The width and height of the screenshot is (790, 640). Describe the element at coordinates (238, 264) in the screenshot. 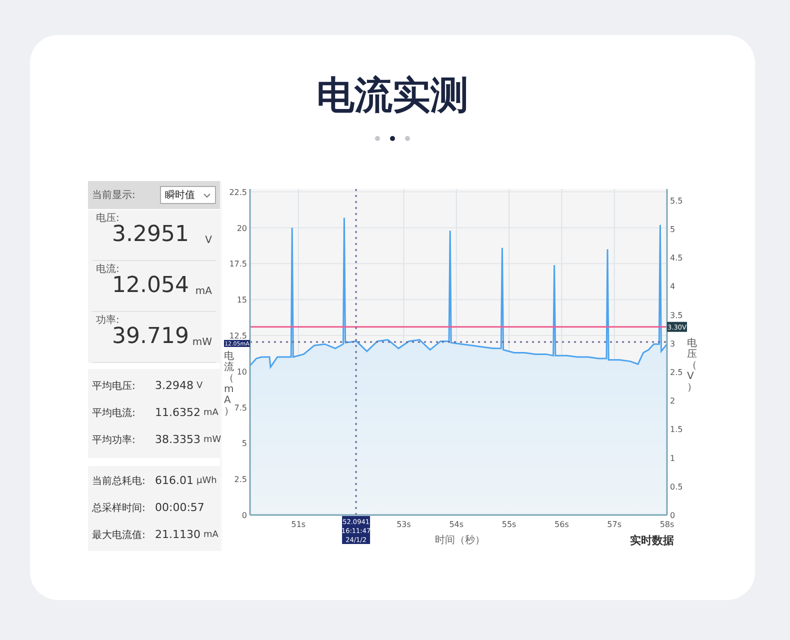

I see `y-tick-label: 17.5` at that location.